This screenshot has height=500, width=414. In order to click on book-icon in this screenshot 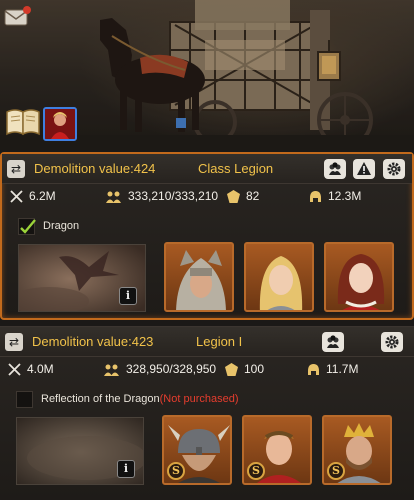, I will do `click(23, 122)`.